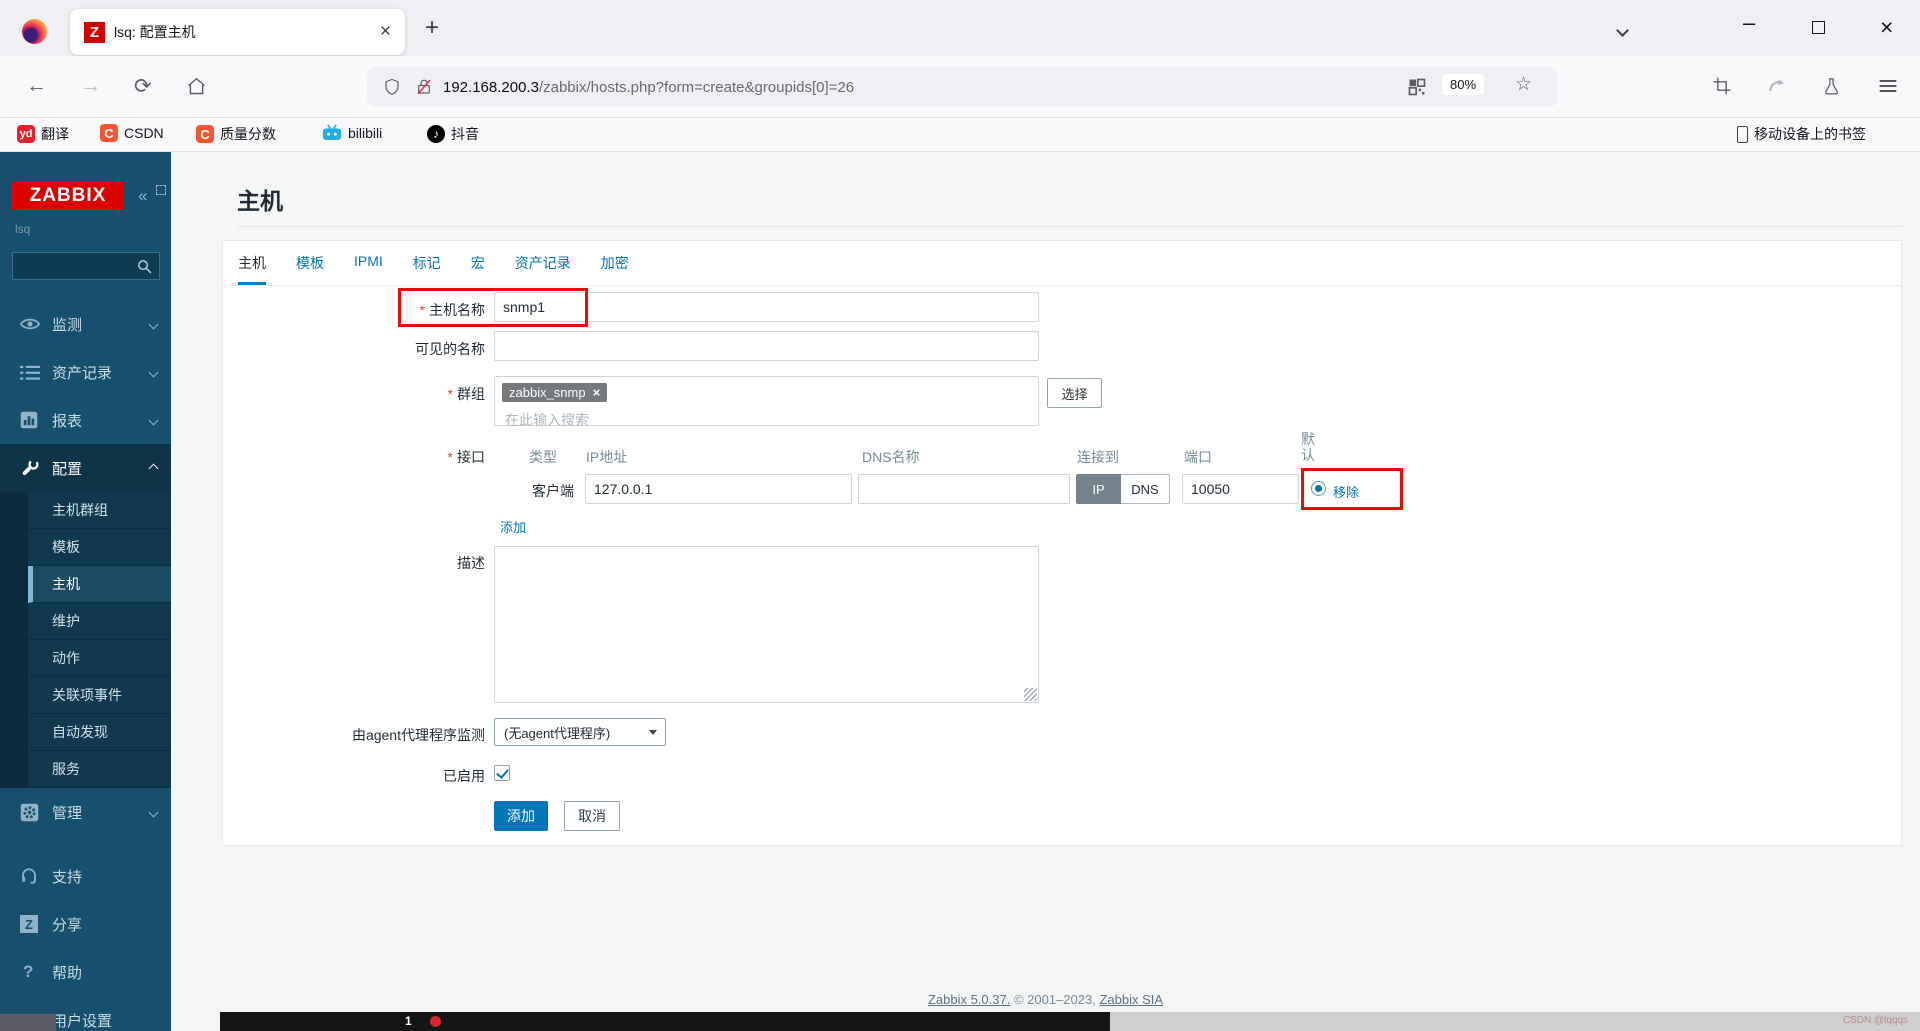 The height and width of the screenshot is (1031, 1920). I want to click on back-icon: ←, so click(36, 86).